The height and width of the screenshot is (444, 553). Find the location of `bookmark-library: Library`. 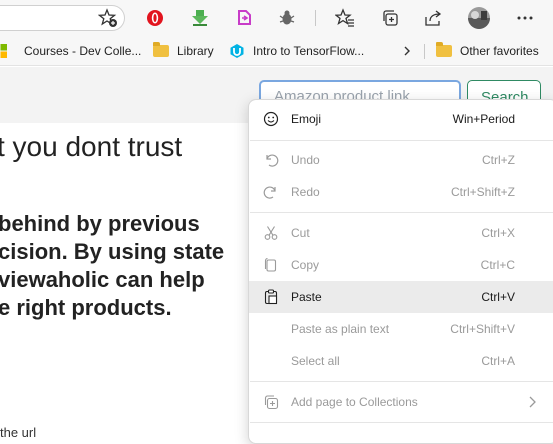

bookmark-library: Library is located at coordinates (183, 51).